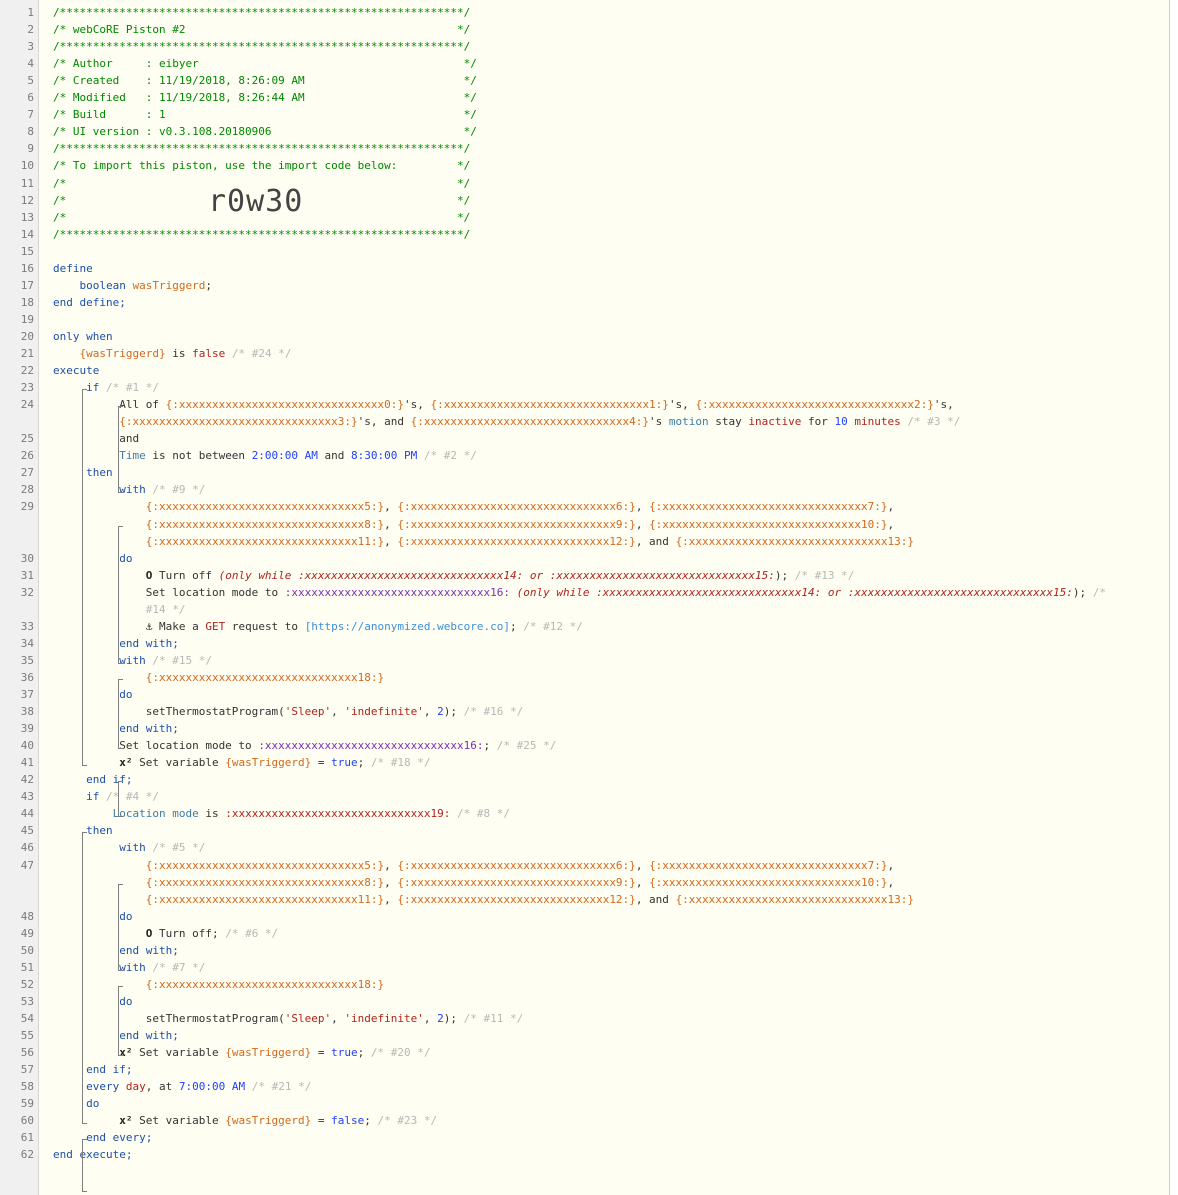 The width and height of the screenshot is (1178, 1195). I want to click on code-token: every, so click(89, 1087).